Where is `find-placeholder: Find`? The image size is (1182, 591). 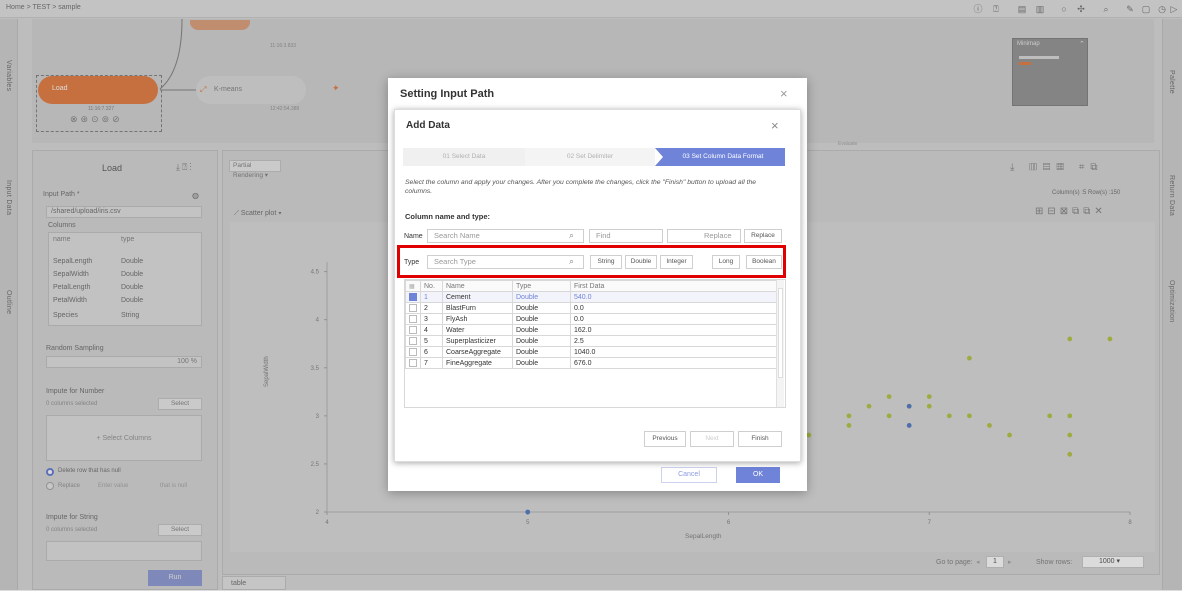
find-placeholder: Find is located at coordinates (603, 235).